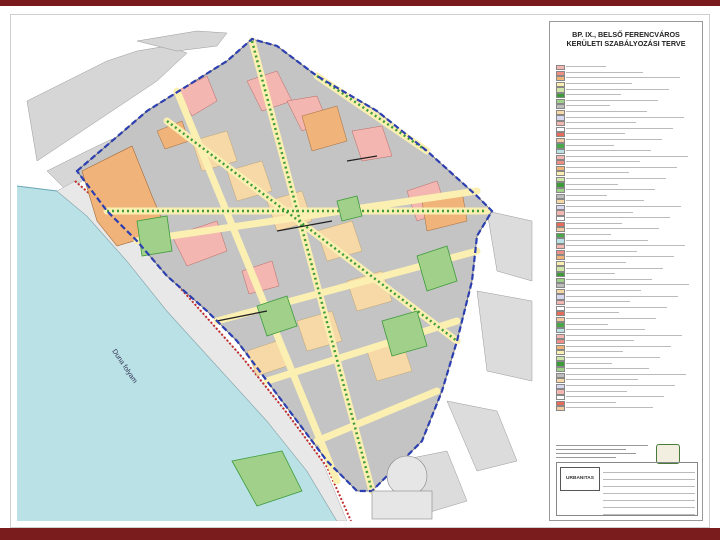 This screenshot has height=540, width=720. I want to click on firm-logo: URBANITAS, so click(580, 479).